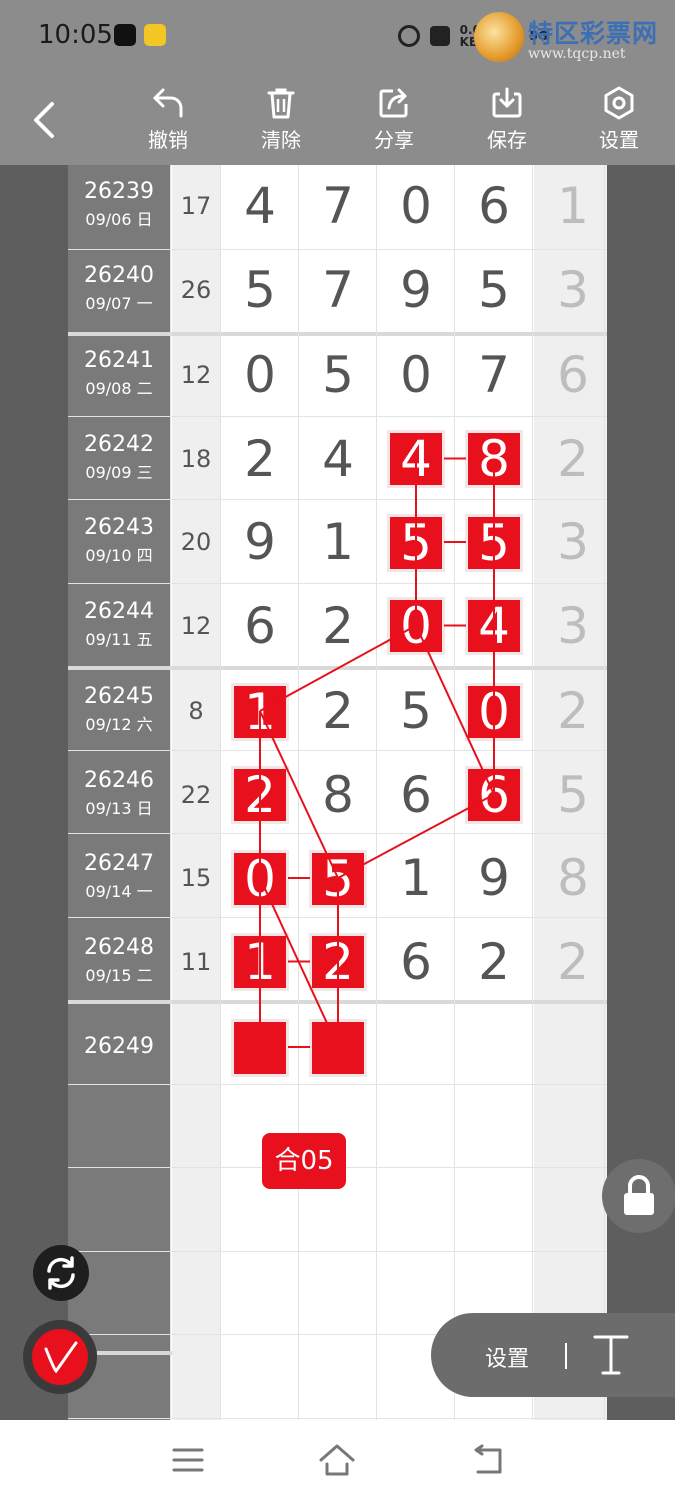  I want to click on lock-button, so click(638, 1196).